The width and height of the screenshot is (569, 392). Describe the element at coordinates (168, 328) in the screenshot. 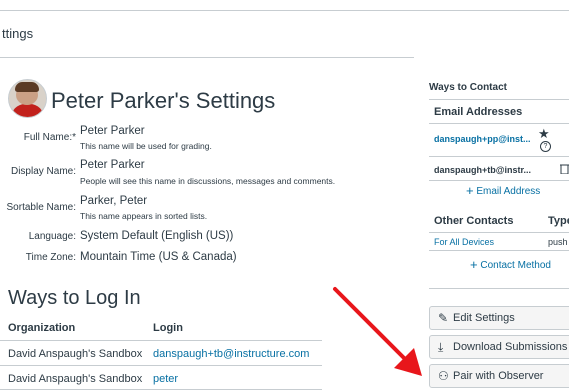

I see `column-header-login: Login` at that location.